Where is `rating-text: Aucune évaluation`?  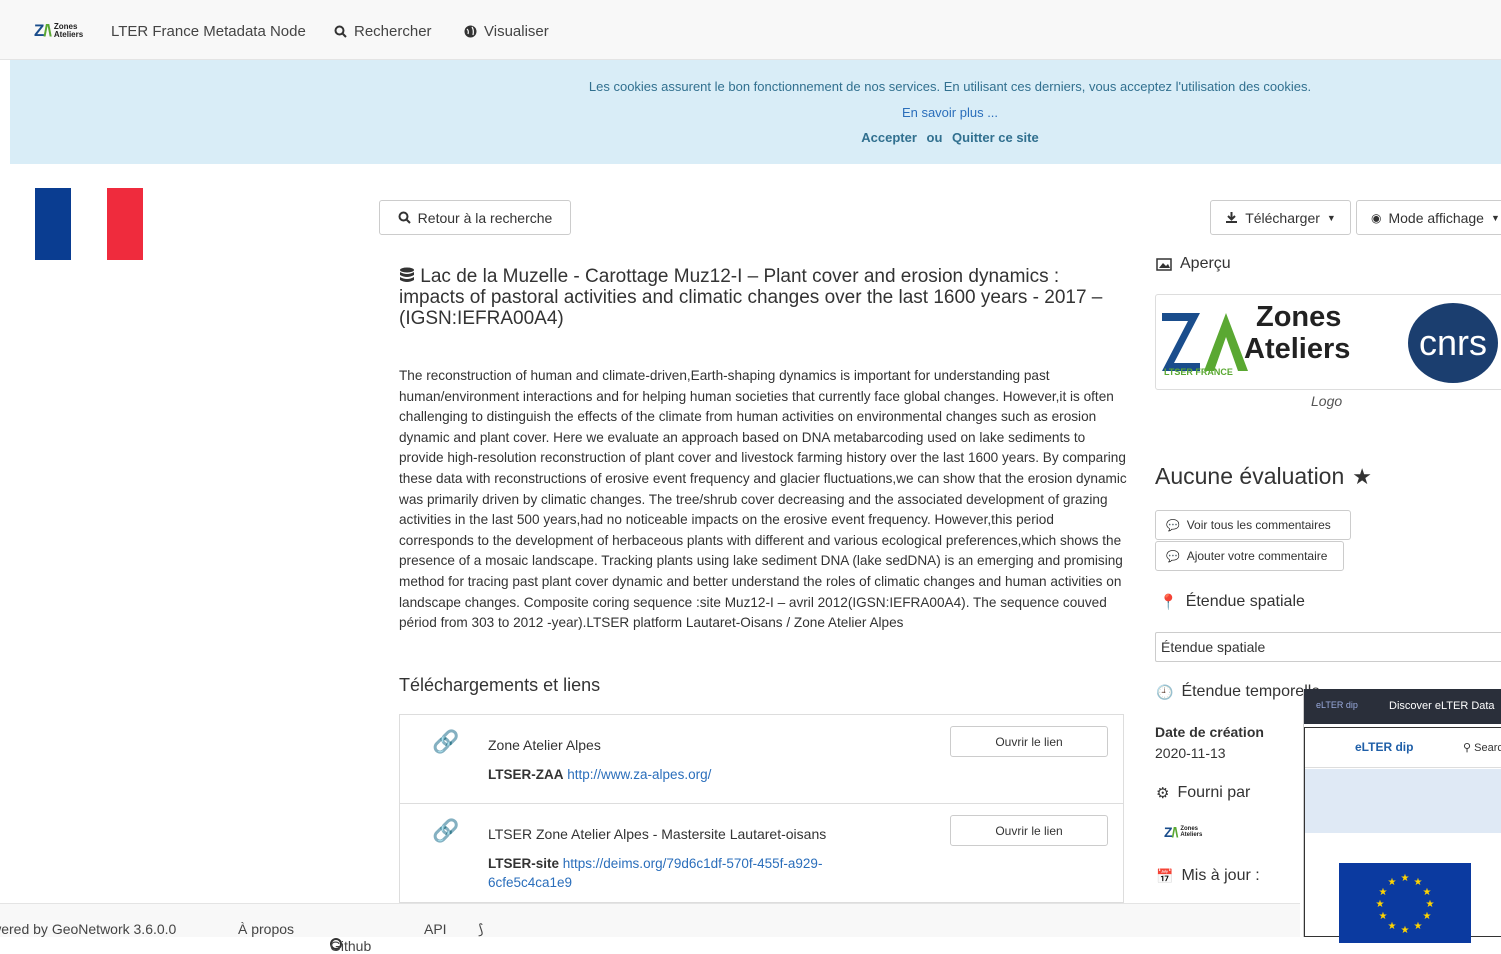
rating-text: Aucune évaluation is located at coordinates (1250, 476).